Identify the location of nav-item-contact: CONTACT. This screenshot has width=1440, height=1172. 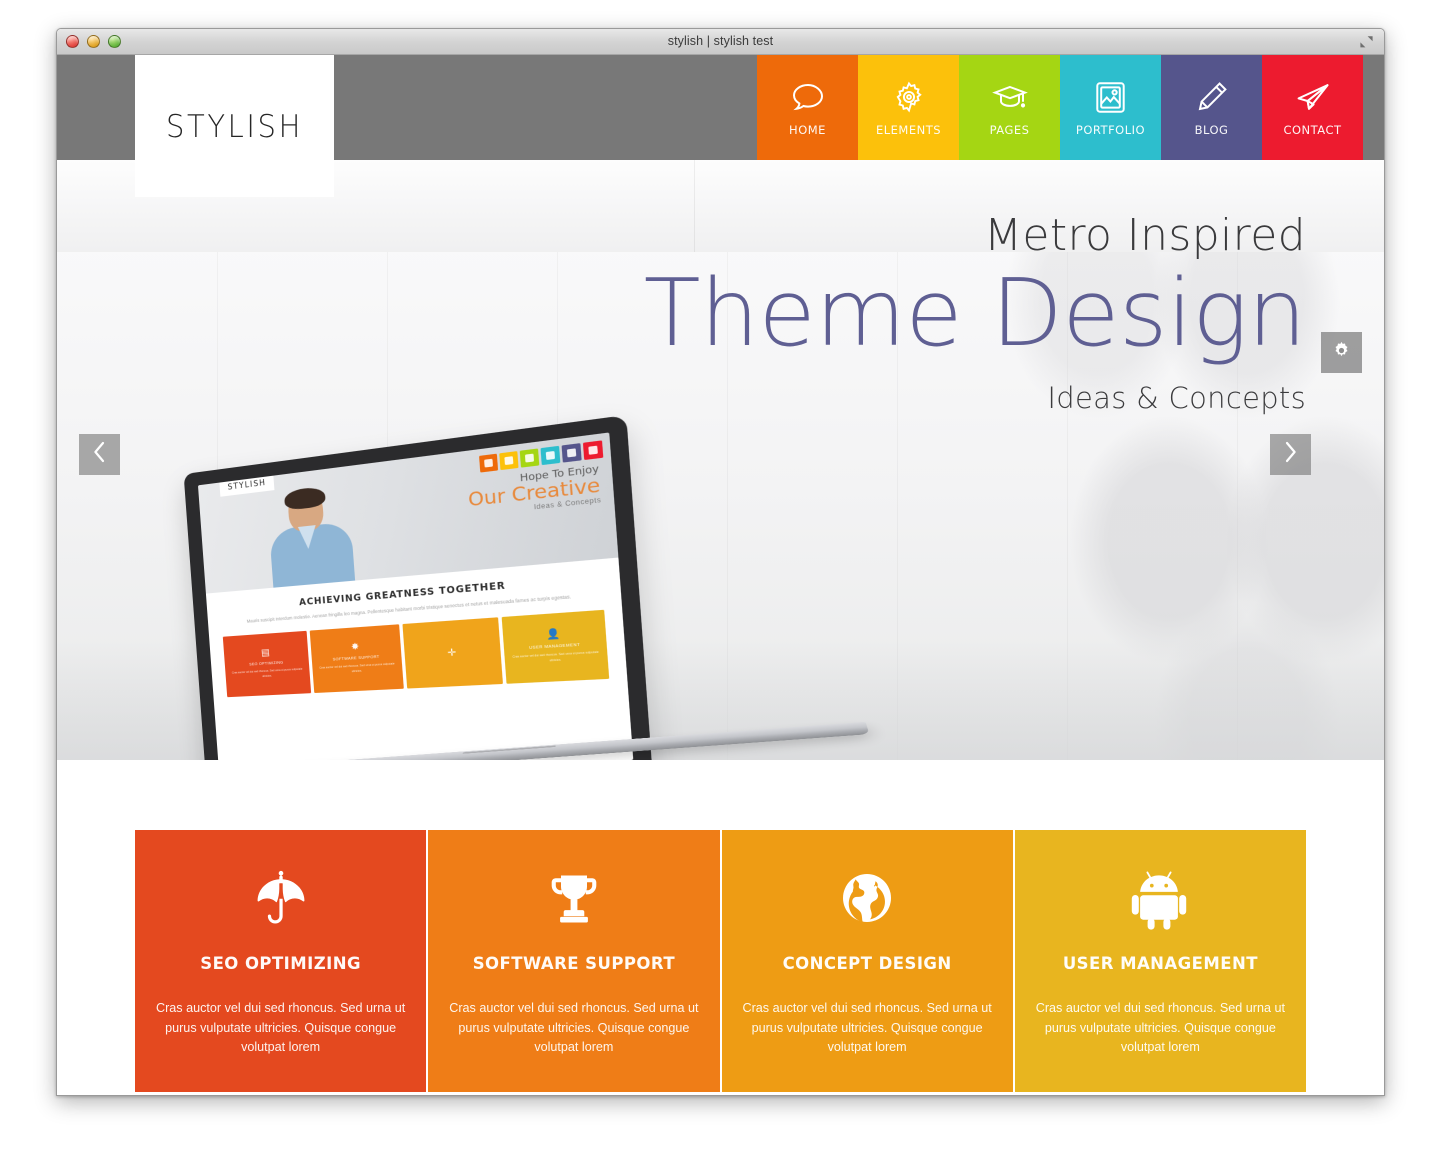
(1312, 107).